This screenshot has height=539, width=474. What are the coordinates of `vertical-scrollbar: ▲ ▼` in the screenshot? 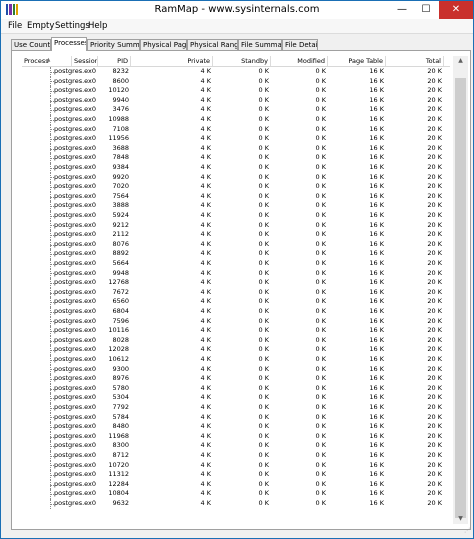 It's located at (460, 290).